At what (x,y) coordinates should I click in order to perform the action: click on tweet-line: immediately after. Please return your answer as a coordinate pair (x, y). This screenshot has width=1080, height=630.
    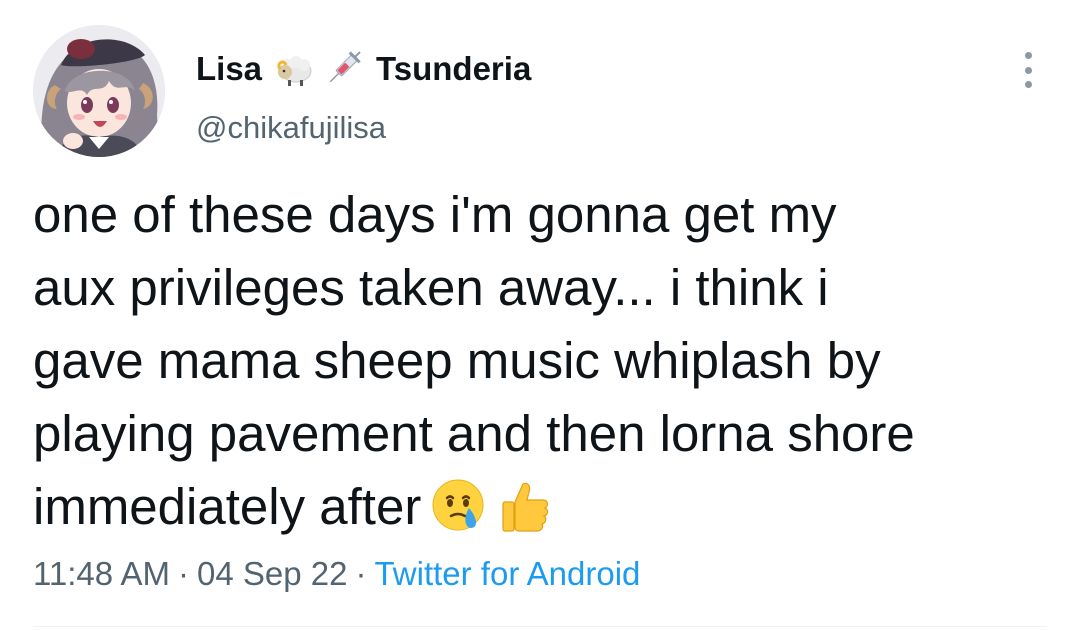
    Looking at the image, I should click on (227, 506).